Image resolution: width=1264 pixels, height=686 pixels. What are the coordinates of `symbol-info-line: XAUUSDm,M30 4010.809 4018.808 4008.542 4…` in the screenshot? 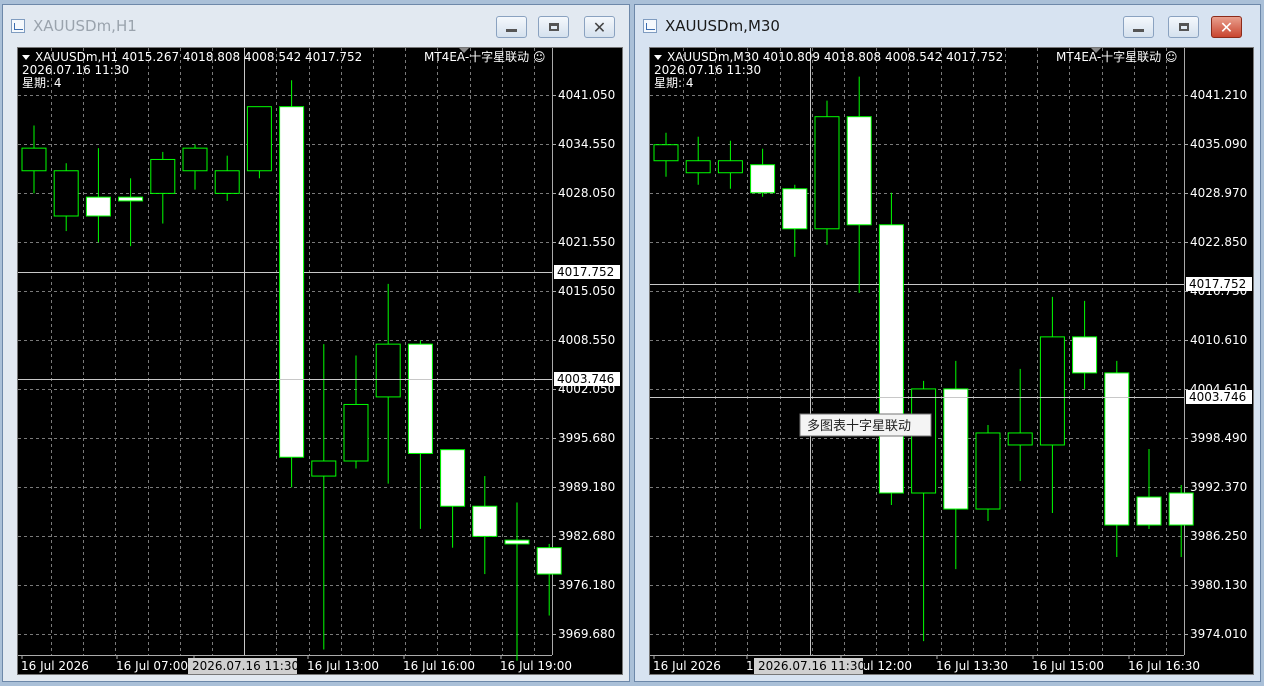 It's located at (835, 57).